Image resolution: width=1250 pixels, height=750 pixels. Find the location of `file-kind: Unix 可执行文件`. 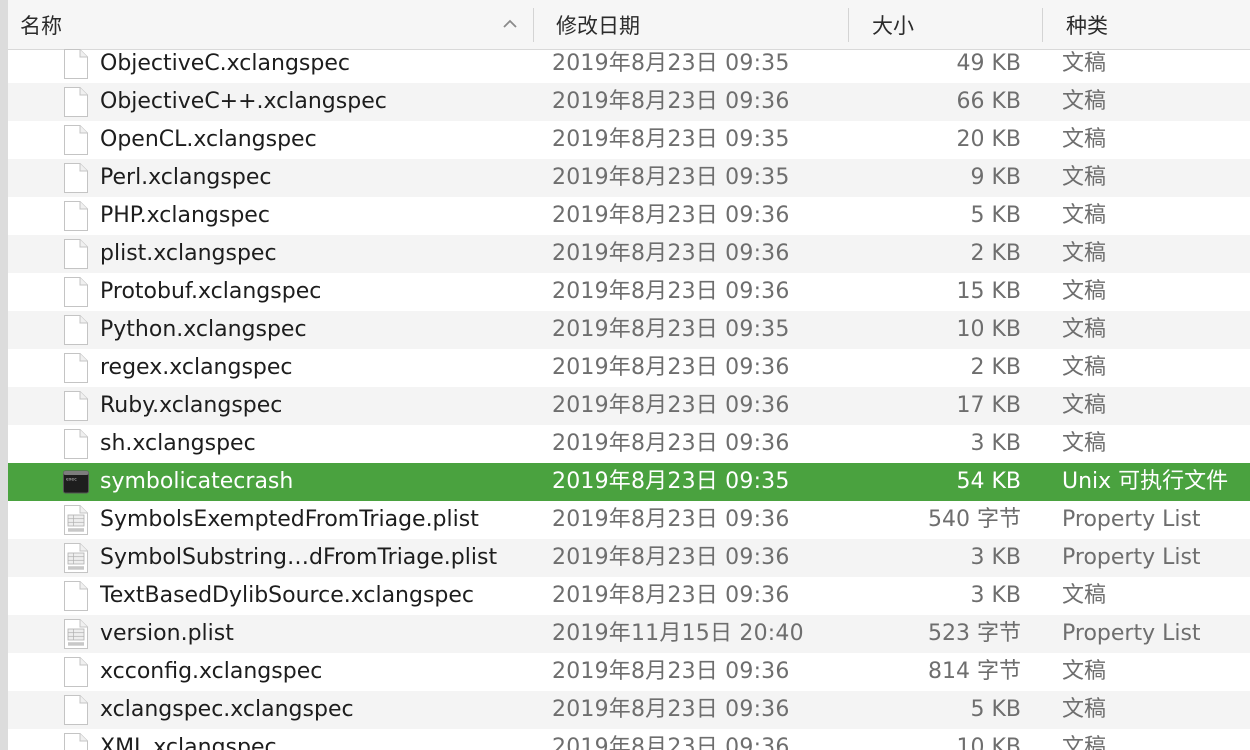

file-kind: Unix 可执行文件 is located at coordinates (1145, 481).